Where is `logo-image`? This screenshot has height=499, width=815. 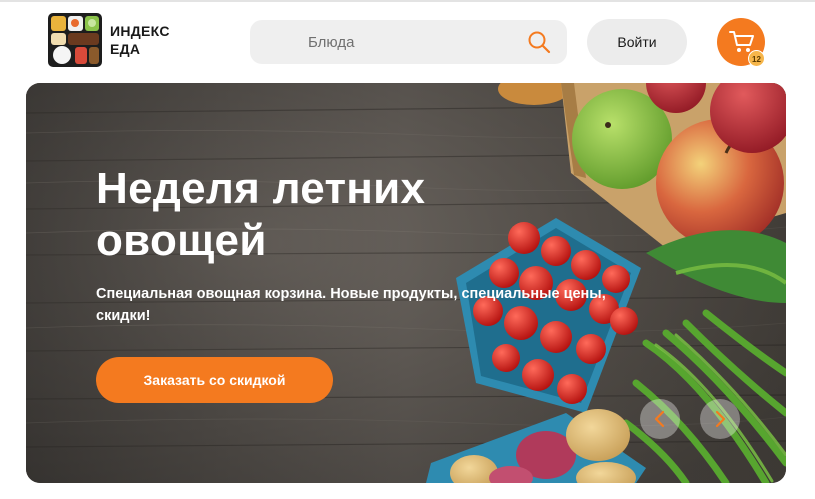
logo-image is located at coordinates (75, 40).